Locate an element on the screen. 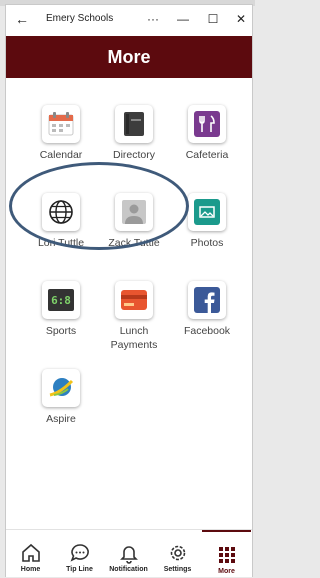 Image resolution: width=320 pixels, height=578 pixels. tab-home: Home is located at coordinates (30, 554).